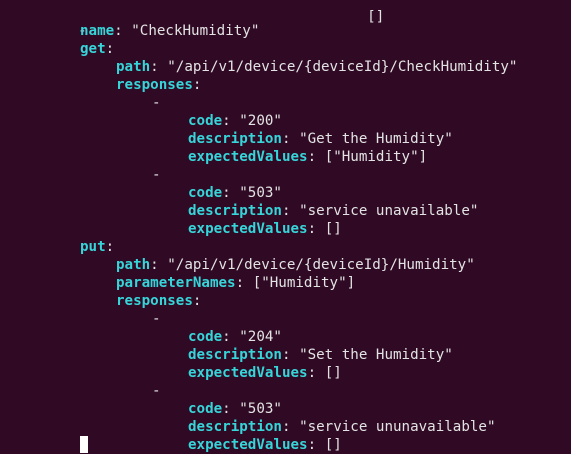 This screenshot has width=571, height=454. I want to click on put-responses-line: responses:, so click(159, 301).